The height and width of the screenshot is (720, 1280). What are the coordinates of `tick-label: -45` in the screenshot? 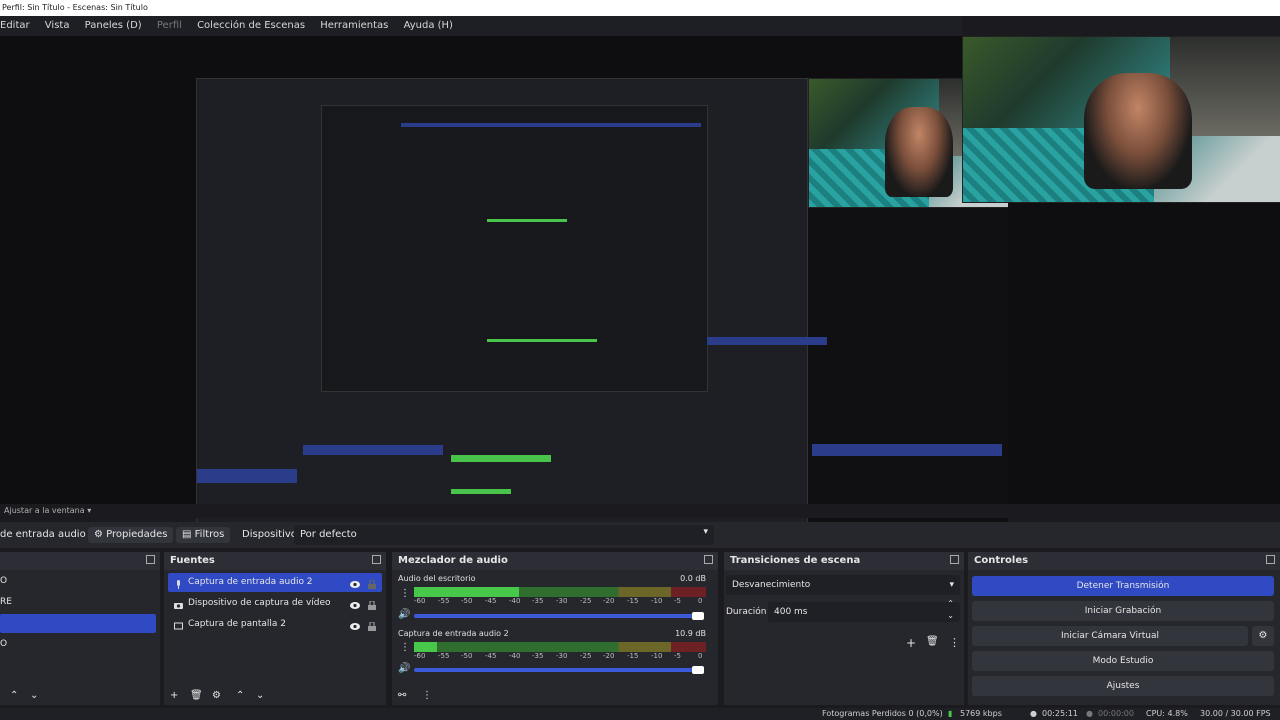 It's located at (491, 601).